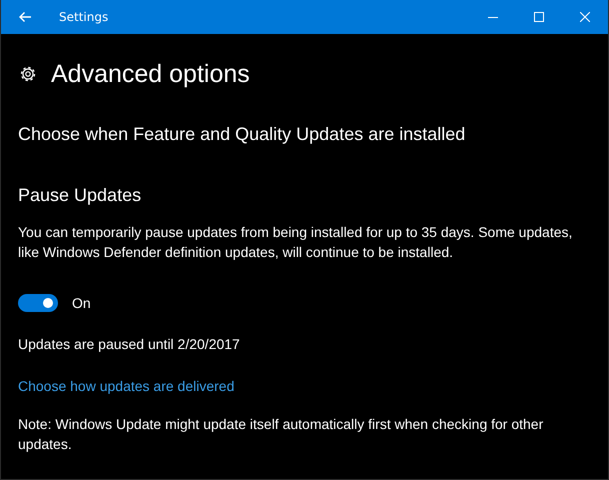 The image size is (609, 480). Describe the element at coordinates (81, 303) in the screenshot. I see `toggle-label: On` at that location.